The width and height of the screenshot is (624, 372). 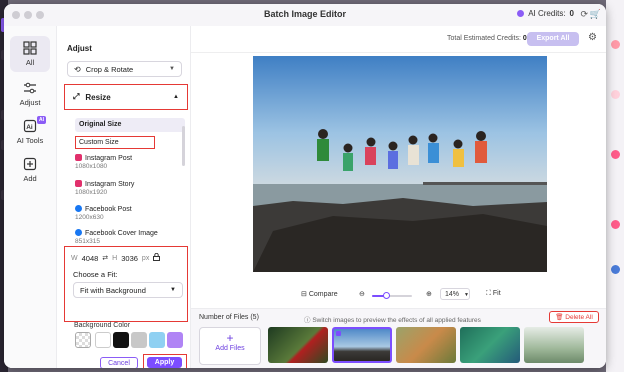 I want to click on preset-label: Custom Size, so click(x=99, y=142).